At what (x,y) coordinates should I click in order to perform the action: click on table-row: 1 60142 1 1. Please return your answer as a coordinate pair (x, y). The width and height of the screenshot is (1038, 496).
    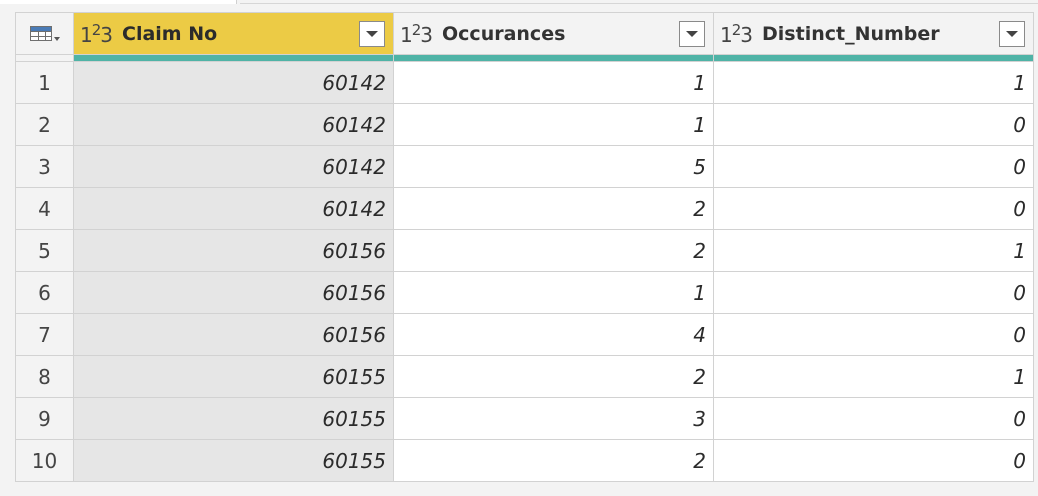
    Looking at the image, I should click on (524, 82).